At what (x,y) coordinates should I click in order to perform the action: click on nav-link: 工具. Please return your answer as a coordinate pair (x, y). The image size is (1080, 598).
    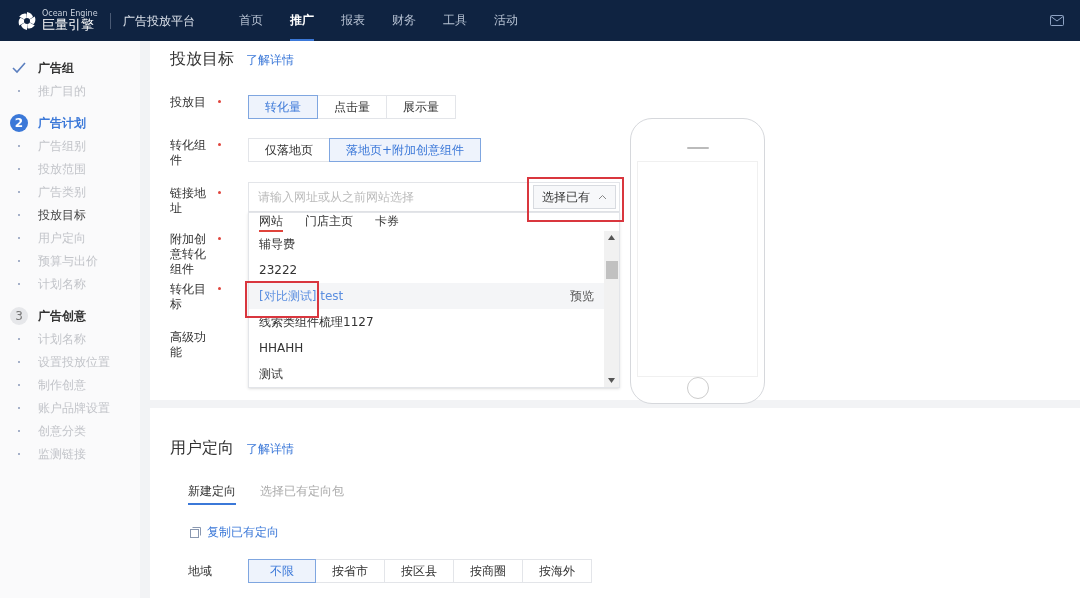
    Looking at the image, I should click on (454, 20).